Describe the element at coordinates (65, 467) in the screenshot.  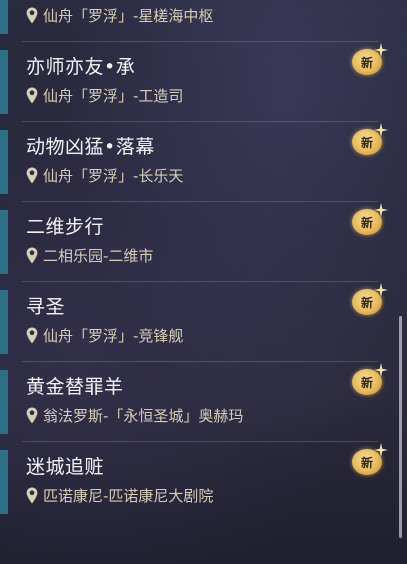
I see `mission-title: 迷城追赃` at that location.